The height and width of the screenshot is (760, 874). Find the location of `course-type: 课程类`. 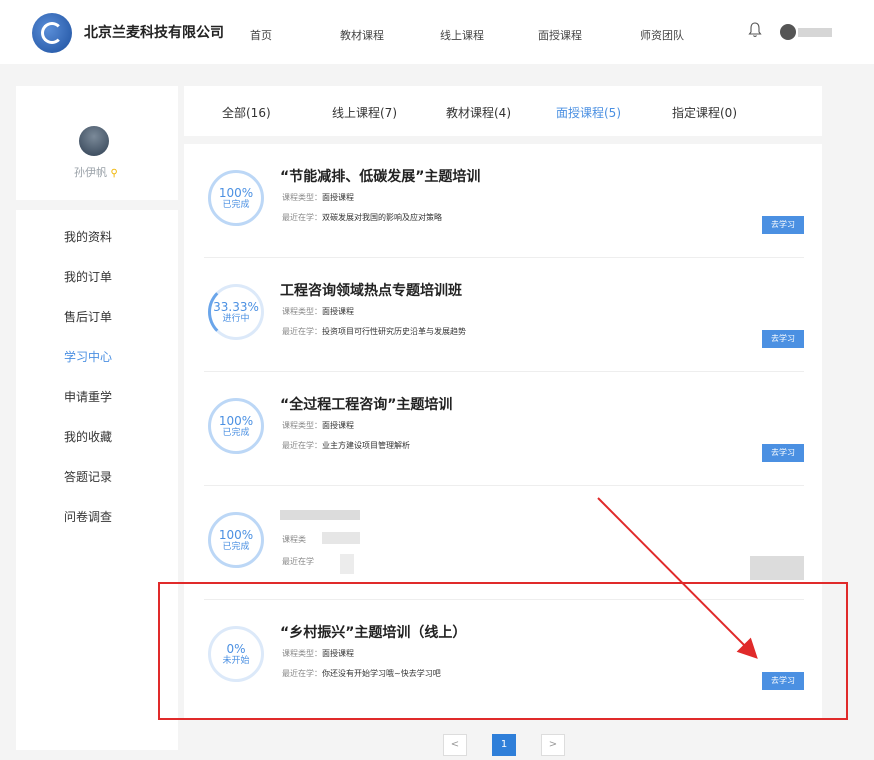

course-type: 课程类 is located at coordinates (294, 539).